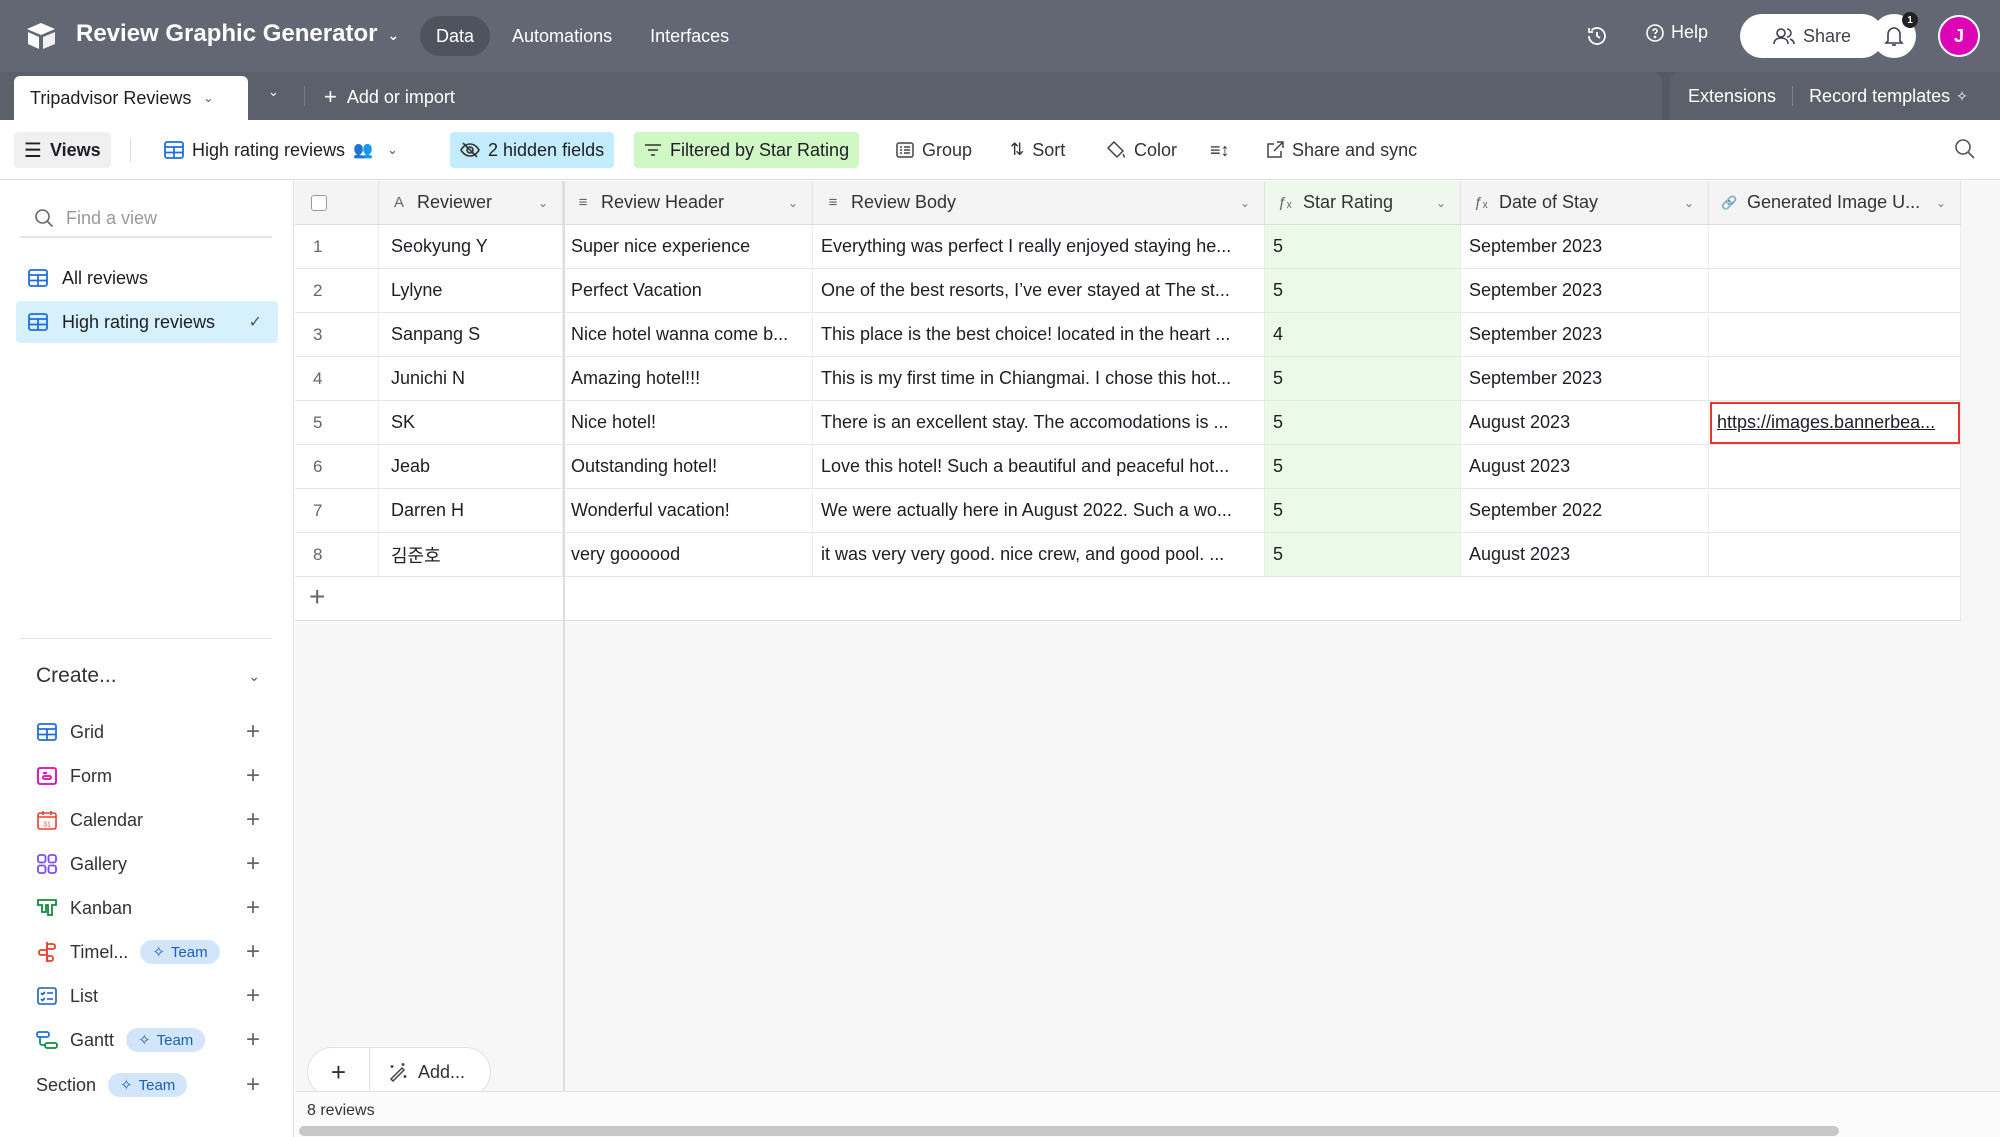 The image size is (2000, 1137). I want to click on filter-button: Filtered by Star Rating, so click(747, 150).